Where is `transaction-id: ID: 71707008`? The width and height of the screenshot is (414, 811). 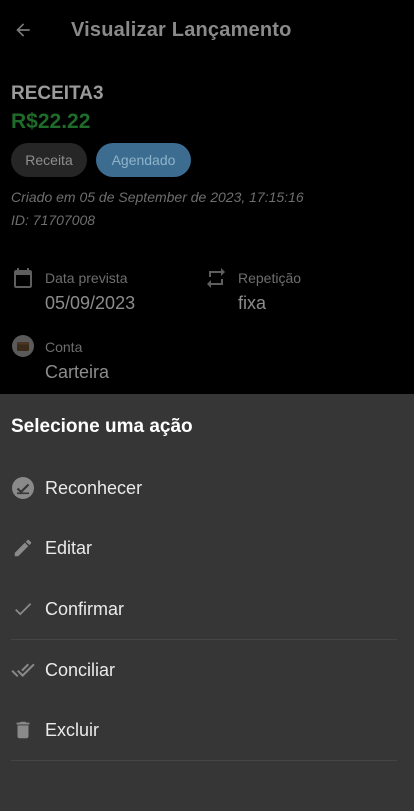
transaction-id: ID: 71707008 is located at coordinates (53, 220).